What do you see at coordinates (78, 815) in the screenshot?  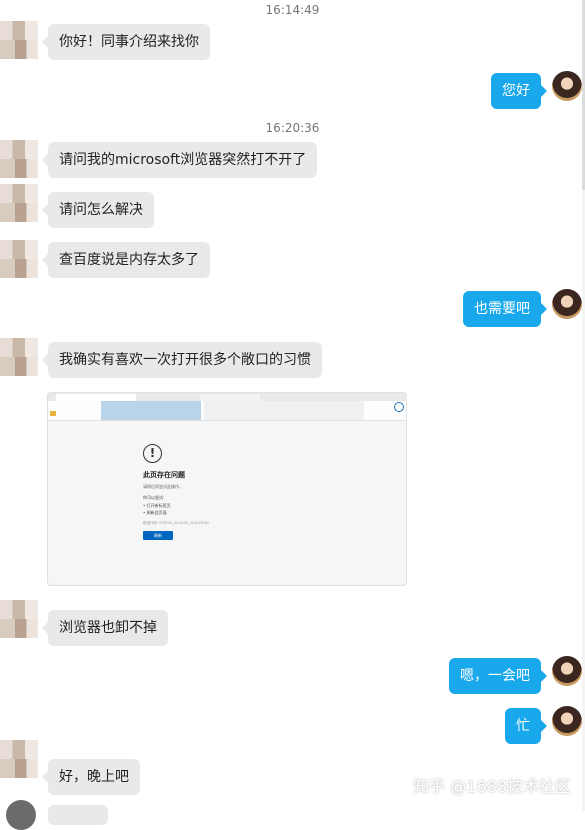 I see `message-incoming` at bounding box center [78, 815].